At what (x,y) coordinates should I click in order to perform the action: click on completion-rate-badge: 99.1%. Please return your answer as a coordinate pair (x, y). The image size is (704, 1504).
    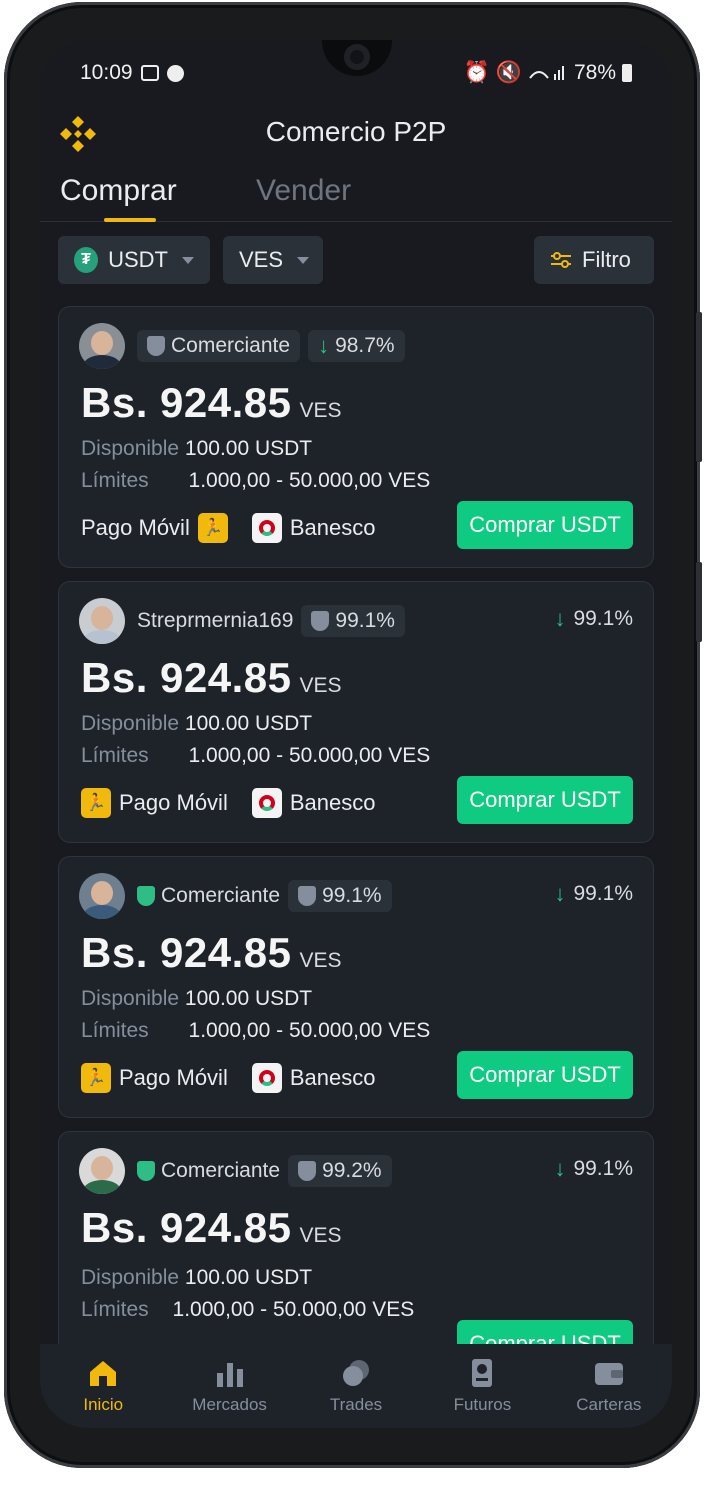
    Looking at the image, I should click on (340, 896).